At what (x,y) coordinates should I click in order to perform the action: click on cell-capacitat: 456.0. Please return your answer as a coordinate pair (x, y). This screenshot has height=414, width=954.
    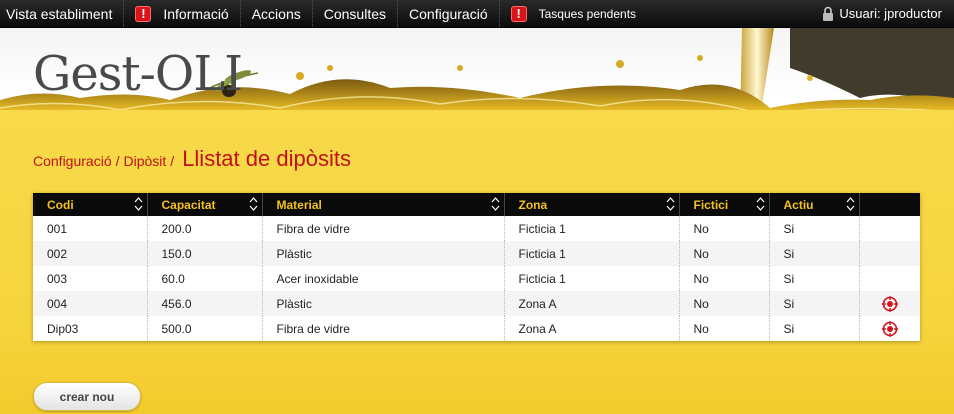
    Looking at the image, I should click on (205, 303).